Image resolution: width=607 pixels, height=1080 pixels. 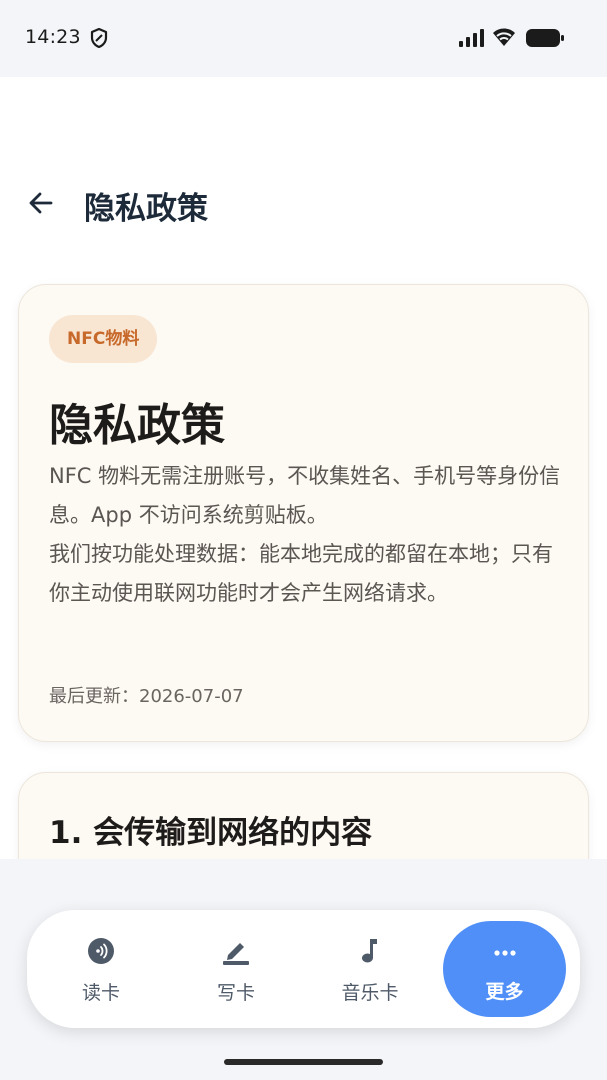 What do you see at coordinates (370, 969) in the screenshot?
I see `nav-item-music: 音乐卡` at bounding box center [370, 969].